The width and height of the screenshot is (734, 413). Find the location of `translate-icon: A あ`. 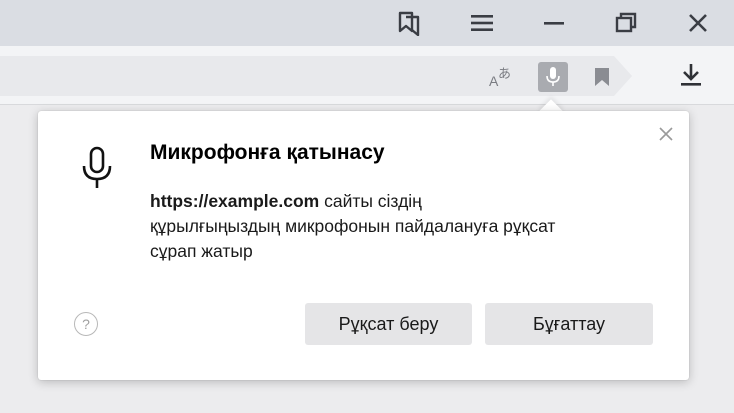

translate-icon: A あ is located at coordinates (500, 77).